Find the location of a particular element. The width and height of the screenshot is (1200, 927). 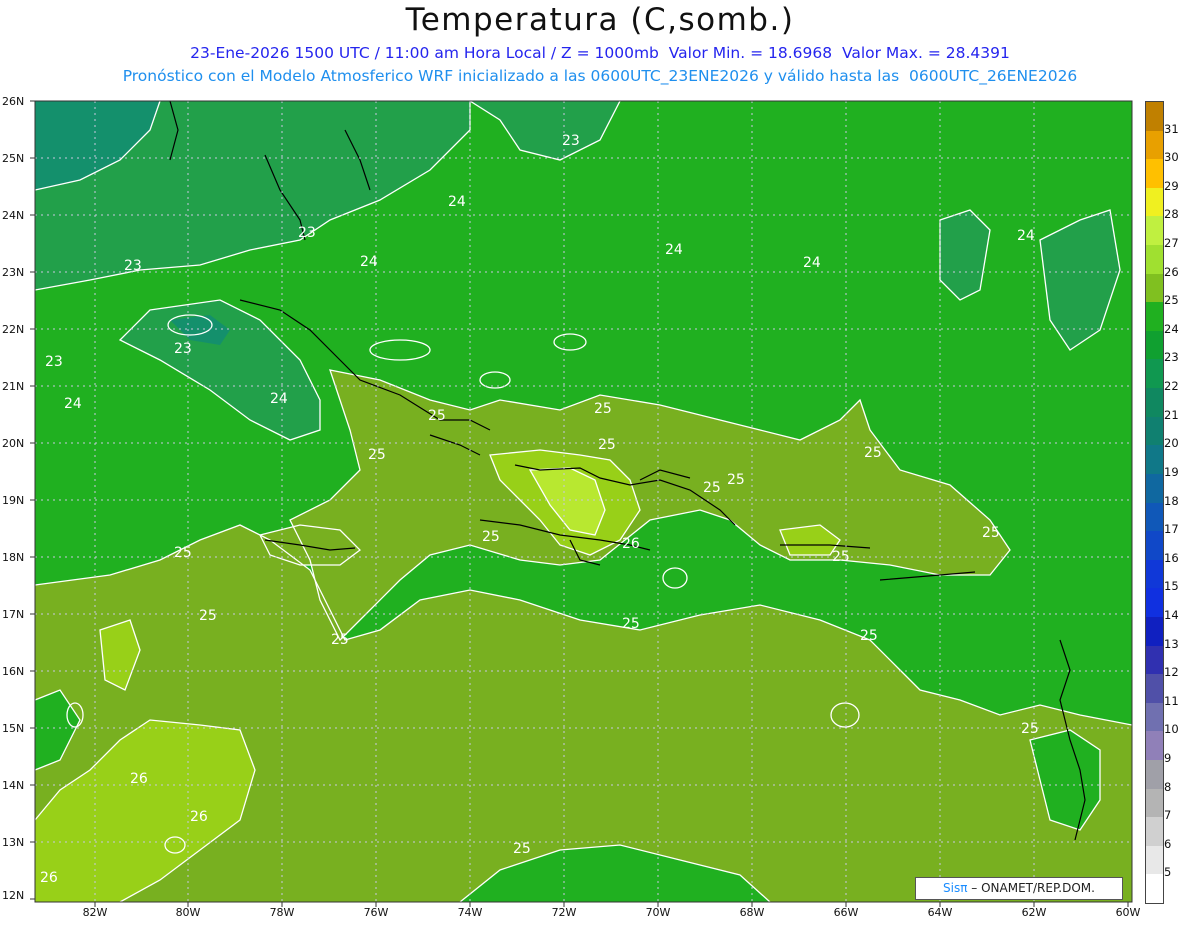

legend-tick-label: 27 is located at coordinates (1171, 243).